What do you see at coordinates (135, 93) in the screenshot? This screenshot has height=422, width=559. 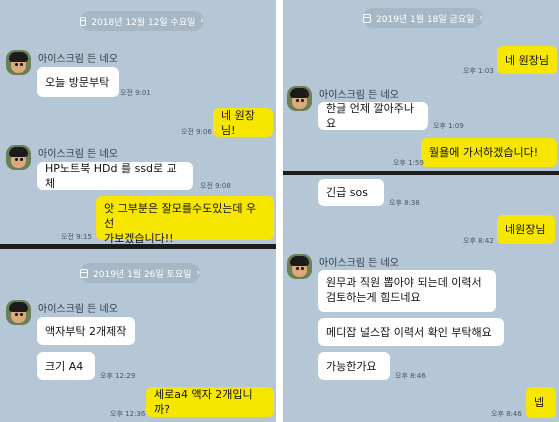 I see `message-time: 오전 9:01` at bounding box center [135, 93].